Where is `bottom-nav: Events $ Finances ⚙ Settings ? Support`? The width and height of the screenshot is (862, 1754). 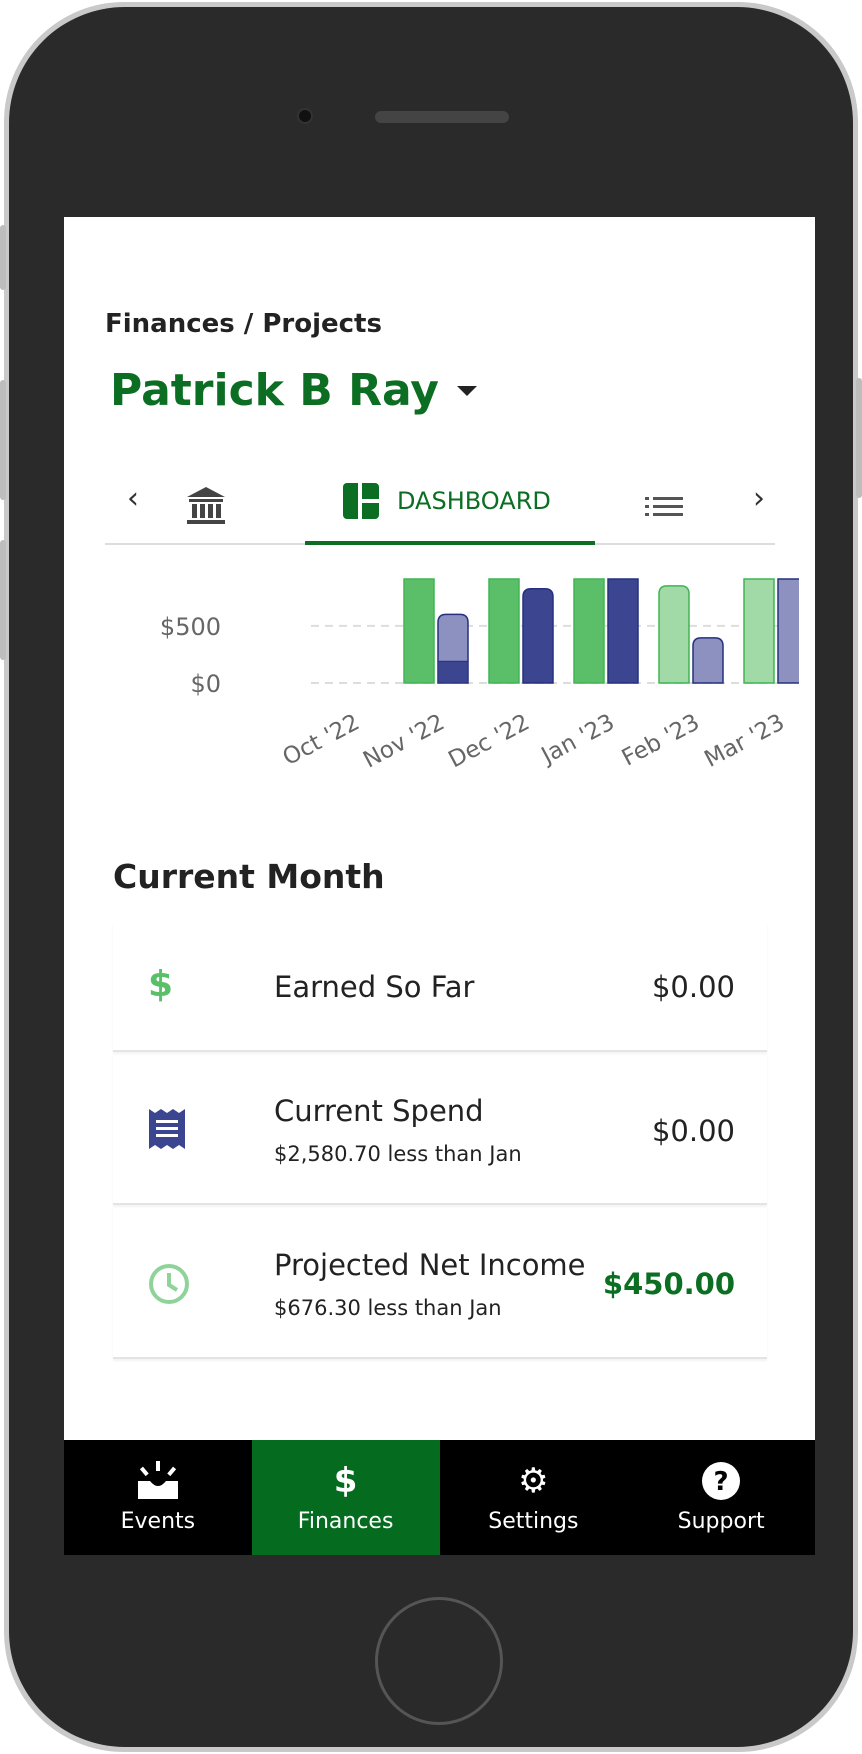
bottom-nav: Events $ Finances ⚙ Settings ? Support is located at coordinates (439, 1497).